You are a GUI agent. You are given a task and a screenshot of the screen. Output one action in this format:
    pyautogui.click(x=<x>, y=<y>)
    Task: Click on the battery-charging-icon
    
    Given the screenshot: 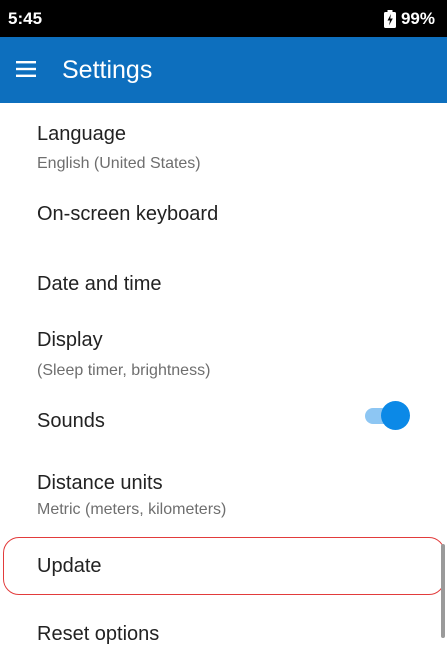 What is the action you would take?
    pyautogui.click(x=389, y=19)
    